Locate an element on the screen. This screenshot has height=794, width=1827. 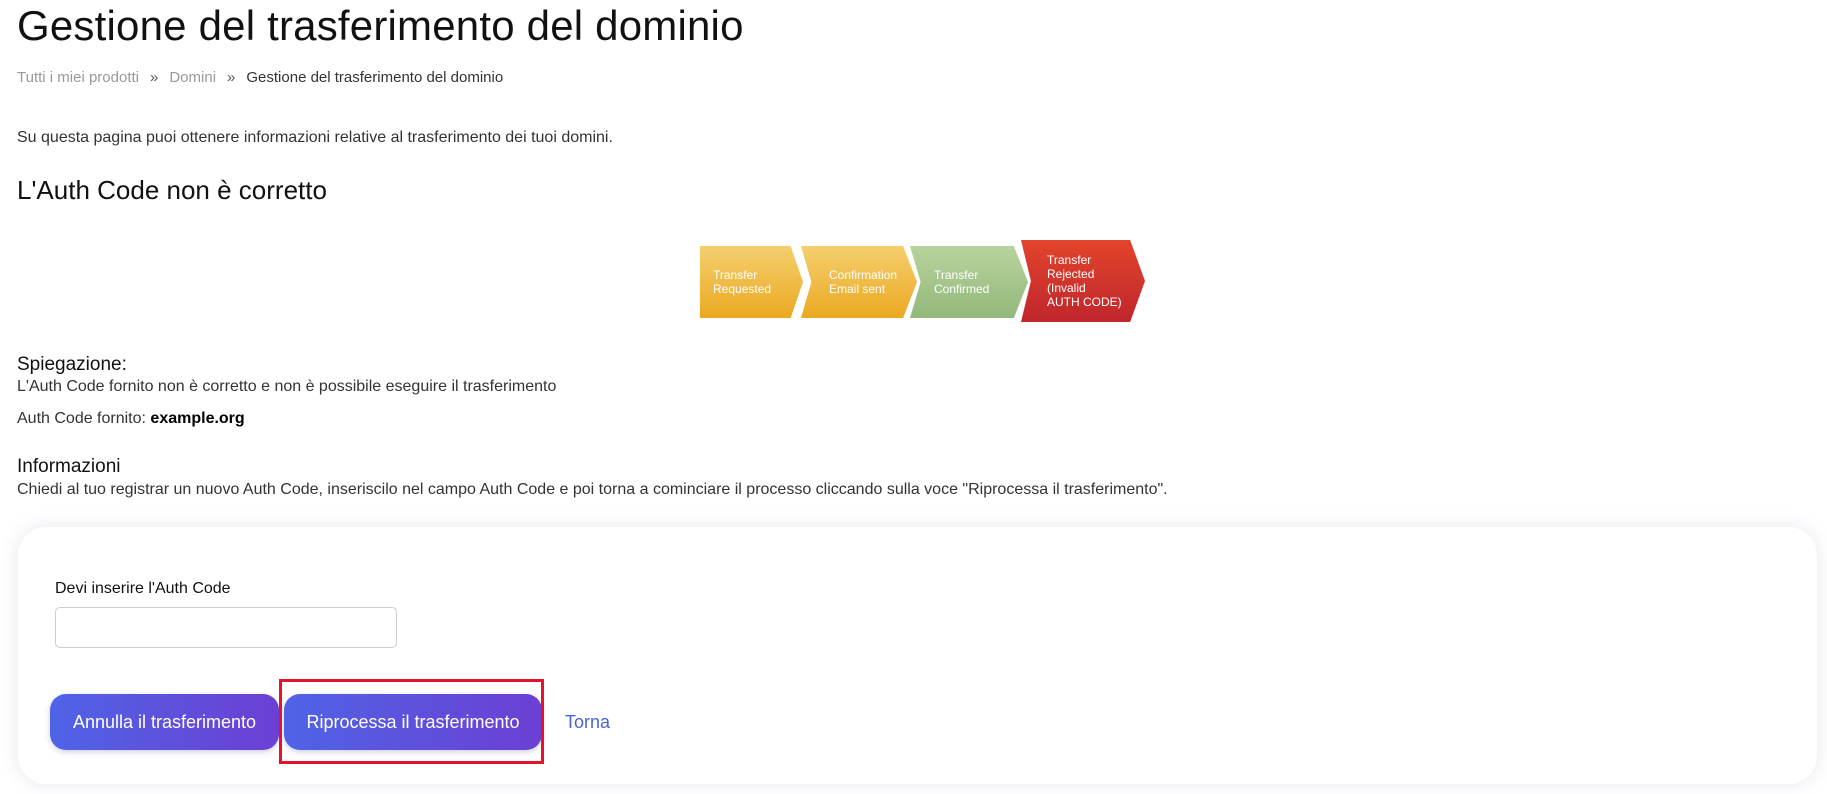
auth-code-provided: Auth Code fornito: example.org is located at coordinates (131, 419).